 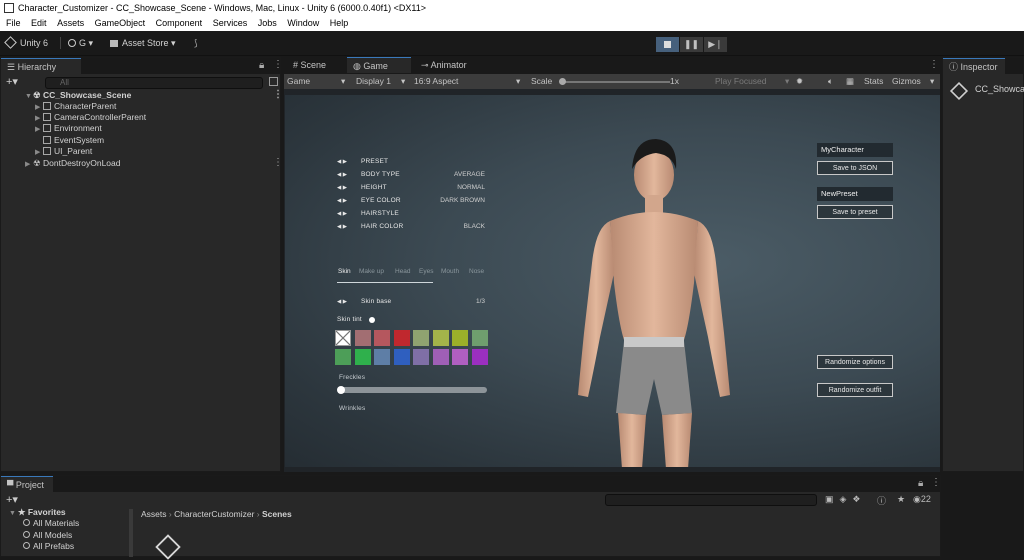 I want to click on account-button: G ▾, so click(x=80, y=43).